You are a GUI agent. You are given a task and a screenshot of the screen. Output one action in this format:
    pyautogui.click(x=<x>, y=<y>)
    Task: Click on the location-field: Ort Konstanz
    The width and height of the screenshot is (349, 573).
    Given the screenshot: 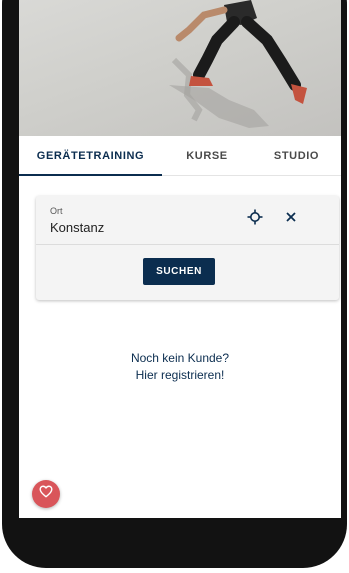 What is the action you would take?
    pyautogui.click(x=187, y=220)
    